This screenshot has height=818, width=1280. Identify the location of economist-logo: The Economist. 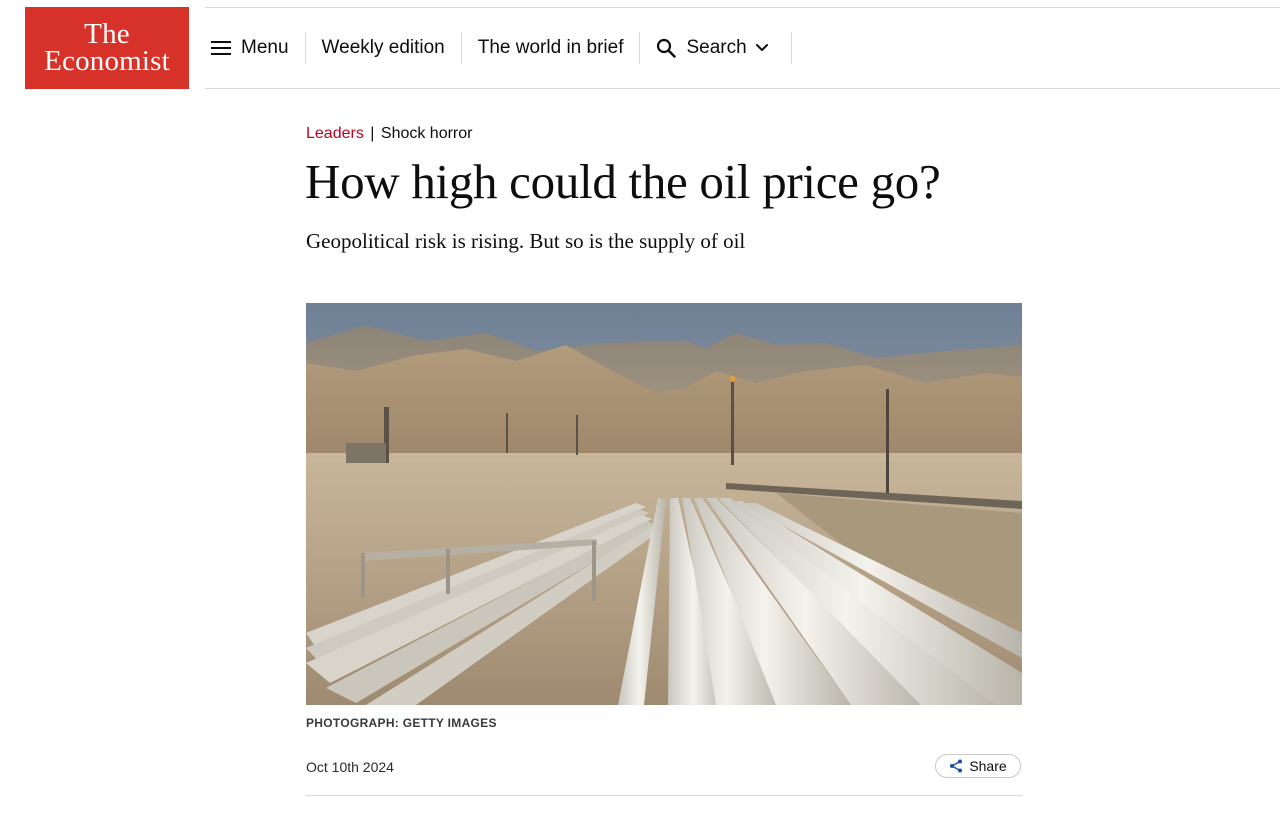
(107, 48).